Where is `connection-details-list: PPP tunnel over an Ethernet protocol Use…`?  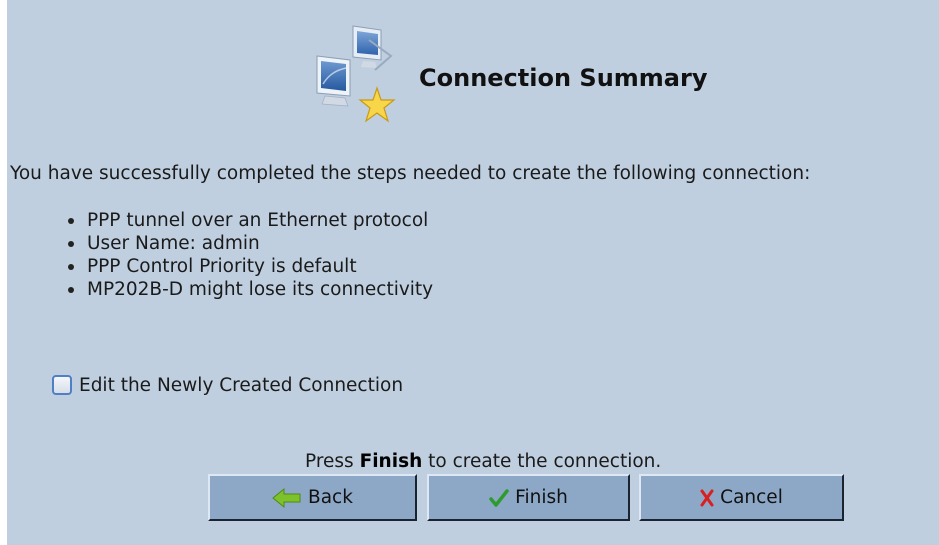 connection-details-list: PPP tunnel over an Ethernet protocol Use… is located at coordinates (249, 255).